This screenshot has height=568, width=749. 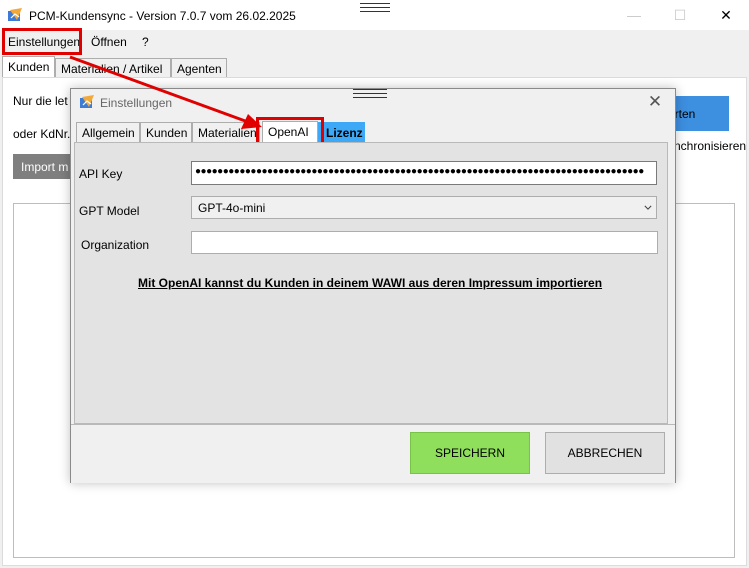 What do you see at coordinates (113, 68) in the screenshot?
I see `tab-materialien-artikel: Materialien / Artikel` at bounding box center [113, 68].